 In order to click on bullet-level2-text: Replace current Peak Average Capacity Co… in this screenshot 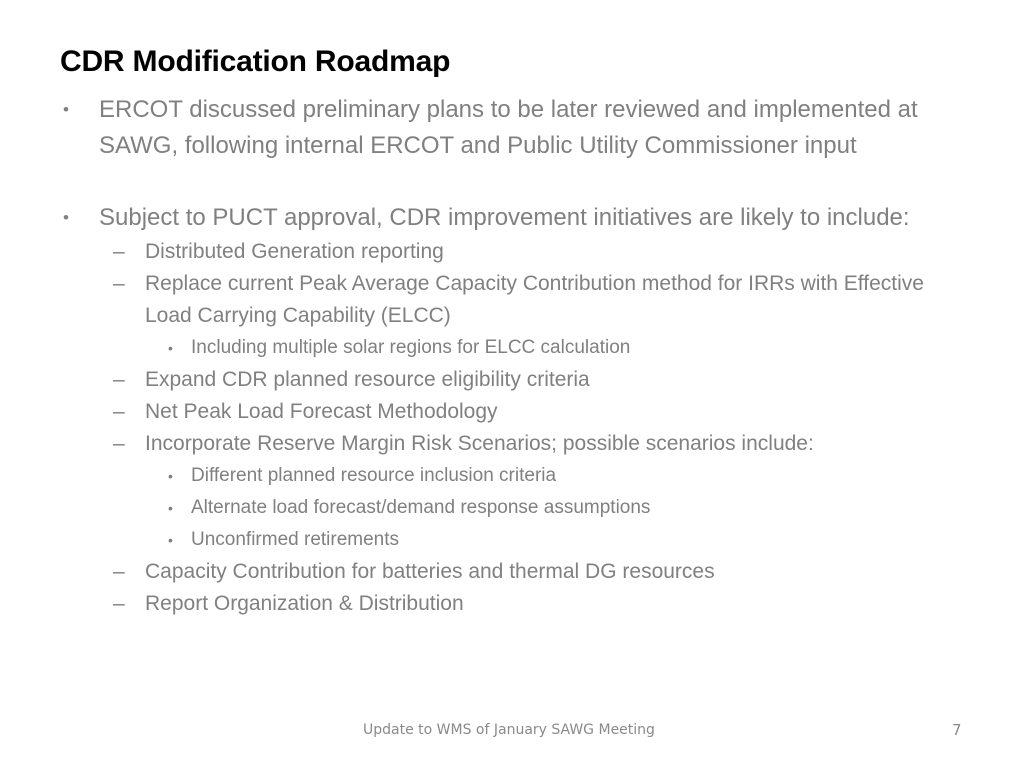, I will do `click(534, 299)`.